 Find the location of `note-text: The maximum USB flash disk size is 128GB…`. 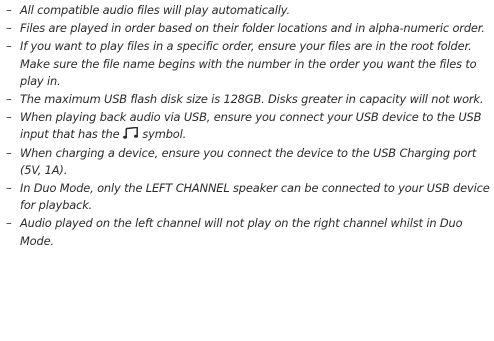

note-text: The maximum USB flash disk size is 128GB… is located at coordinates (252, 99).